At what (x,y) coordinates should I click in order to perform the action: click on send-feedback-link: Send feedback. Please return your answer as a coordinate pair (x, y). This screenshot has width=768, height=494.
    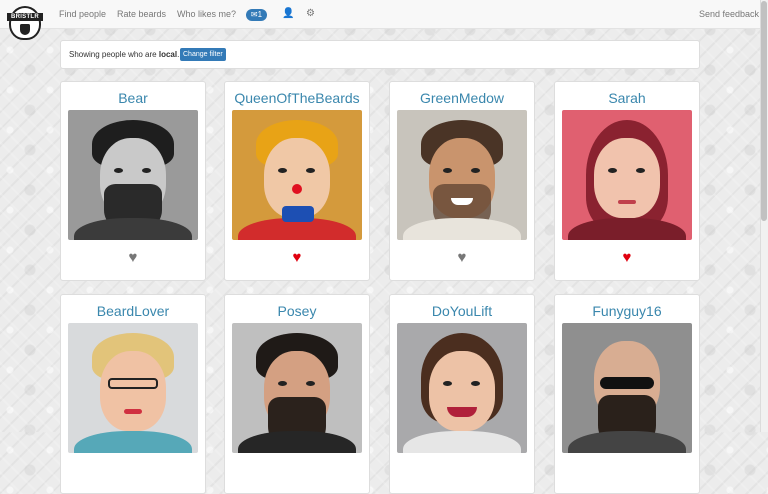
    Looking at the image, I should click on (729, 14).